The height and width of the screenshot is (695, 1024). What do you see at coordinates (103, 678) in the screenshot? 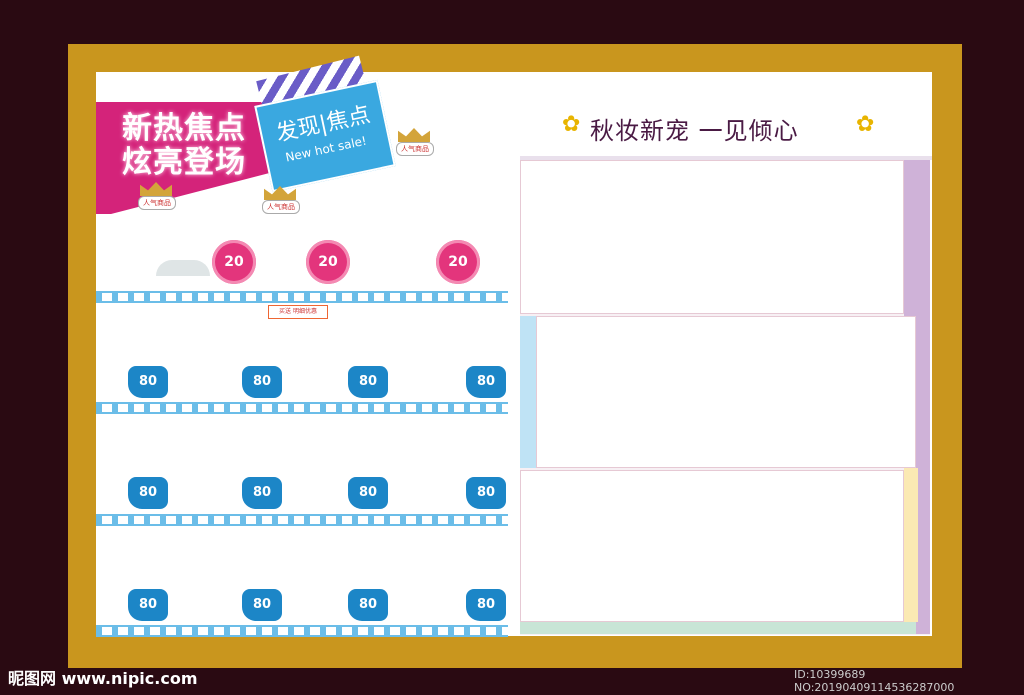
I see `watermark-left: 昵图网 www.nipic.com` at bounding box center [103, 678].